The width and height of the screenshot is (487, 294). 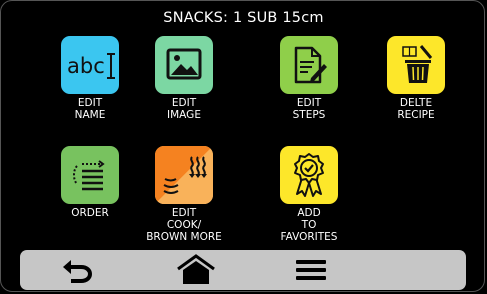 What do you see at coordinates (90, 109) in the screenshot?
I see `edit-name-label: EDIT NAME` at bounding box center [90, 109].